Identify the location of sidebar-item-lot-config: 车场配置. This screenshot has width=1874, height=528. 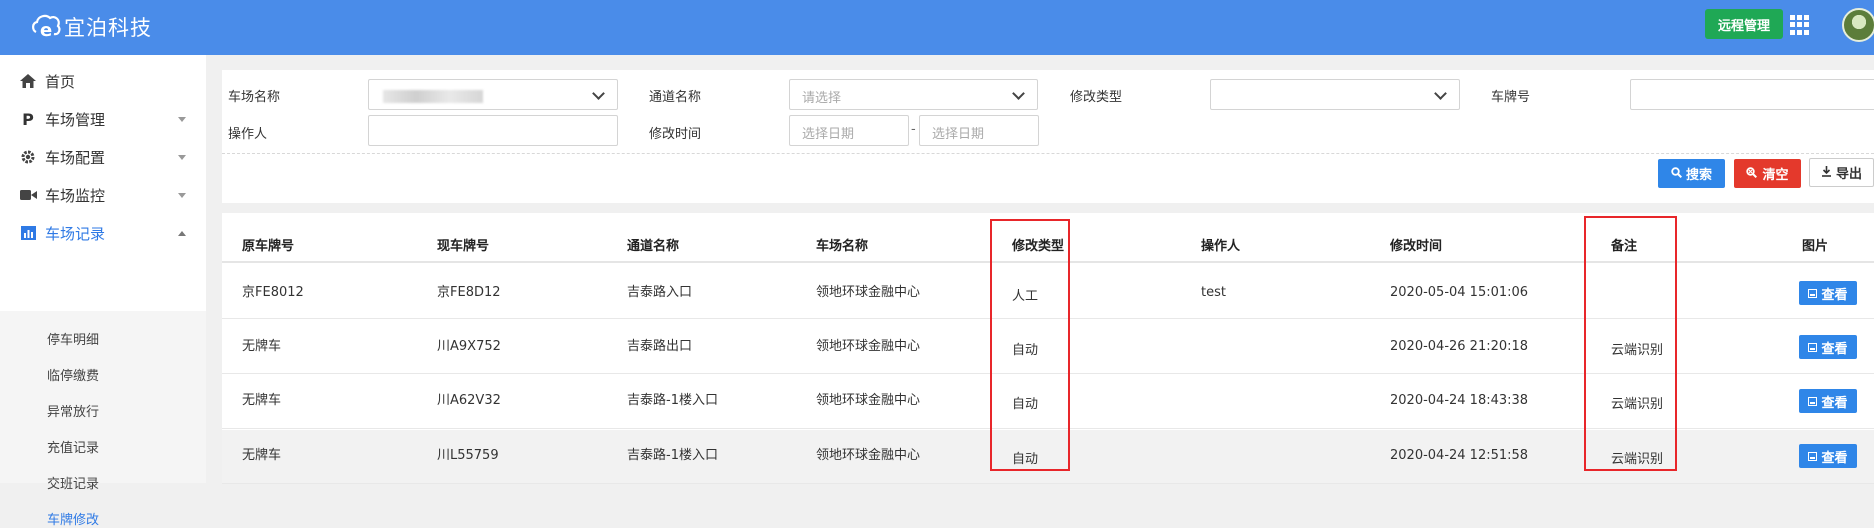
(103, 157).